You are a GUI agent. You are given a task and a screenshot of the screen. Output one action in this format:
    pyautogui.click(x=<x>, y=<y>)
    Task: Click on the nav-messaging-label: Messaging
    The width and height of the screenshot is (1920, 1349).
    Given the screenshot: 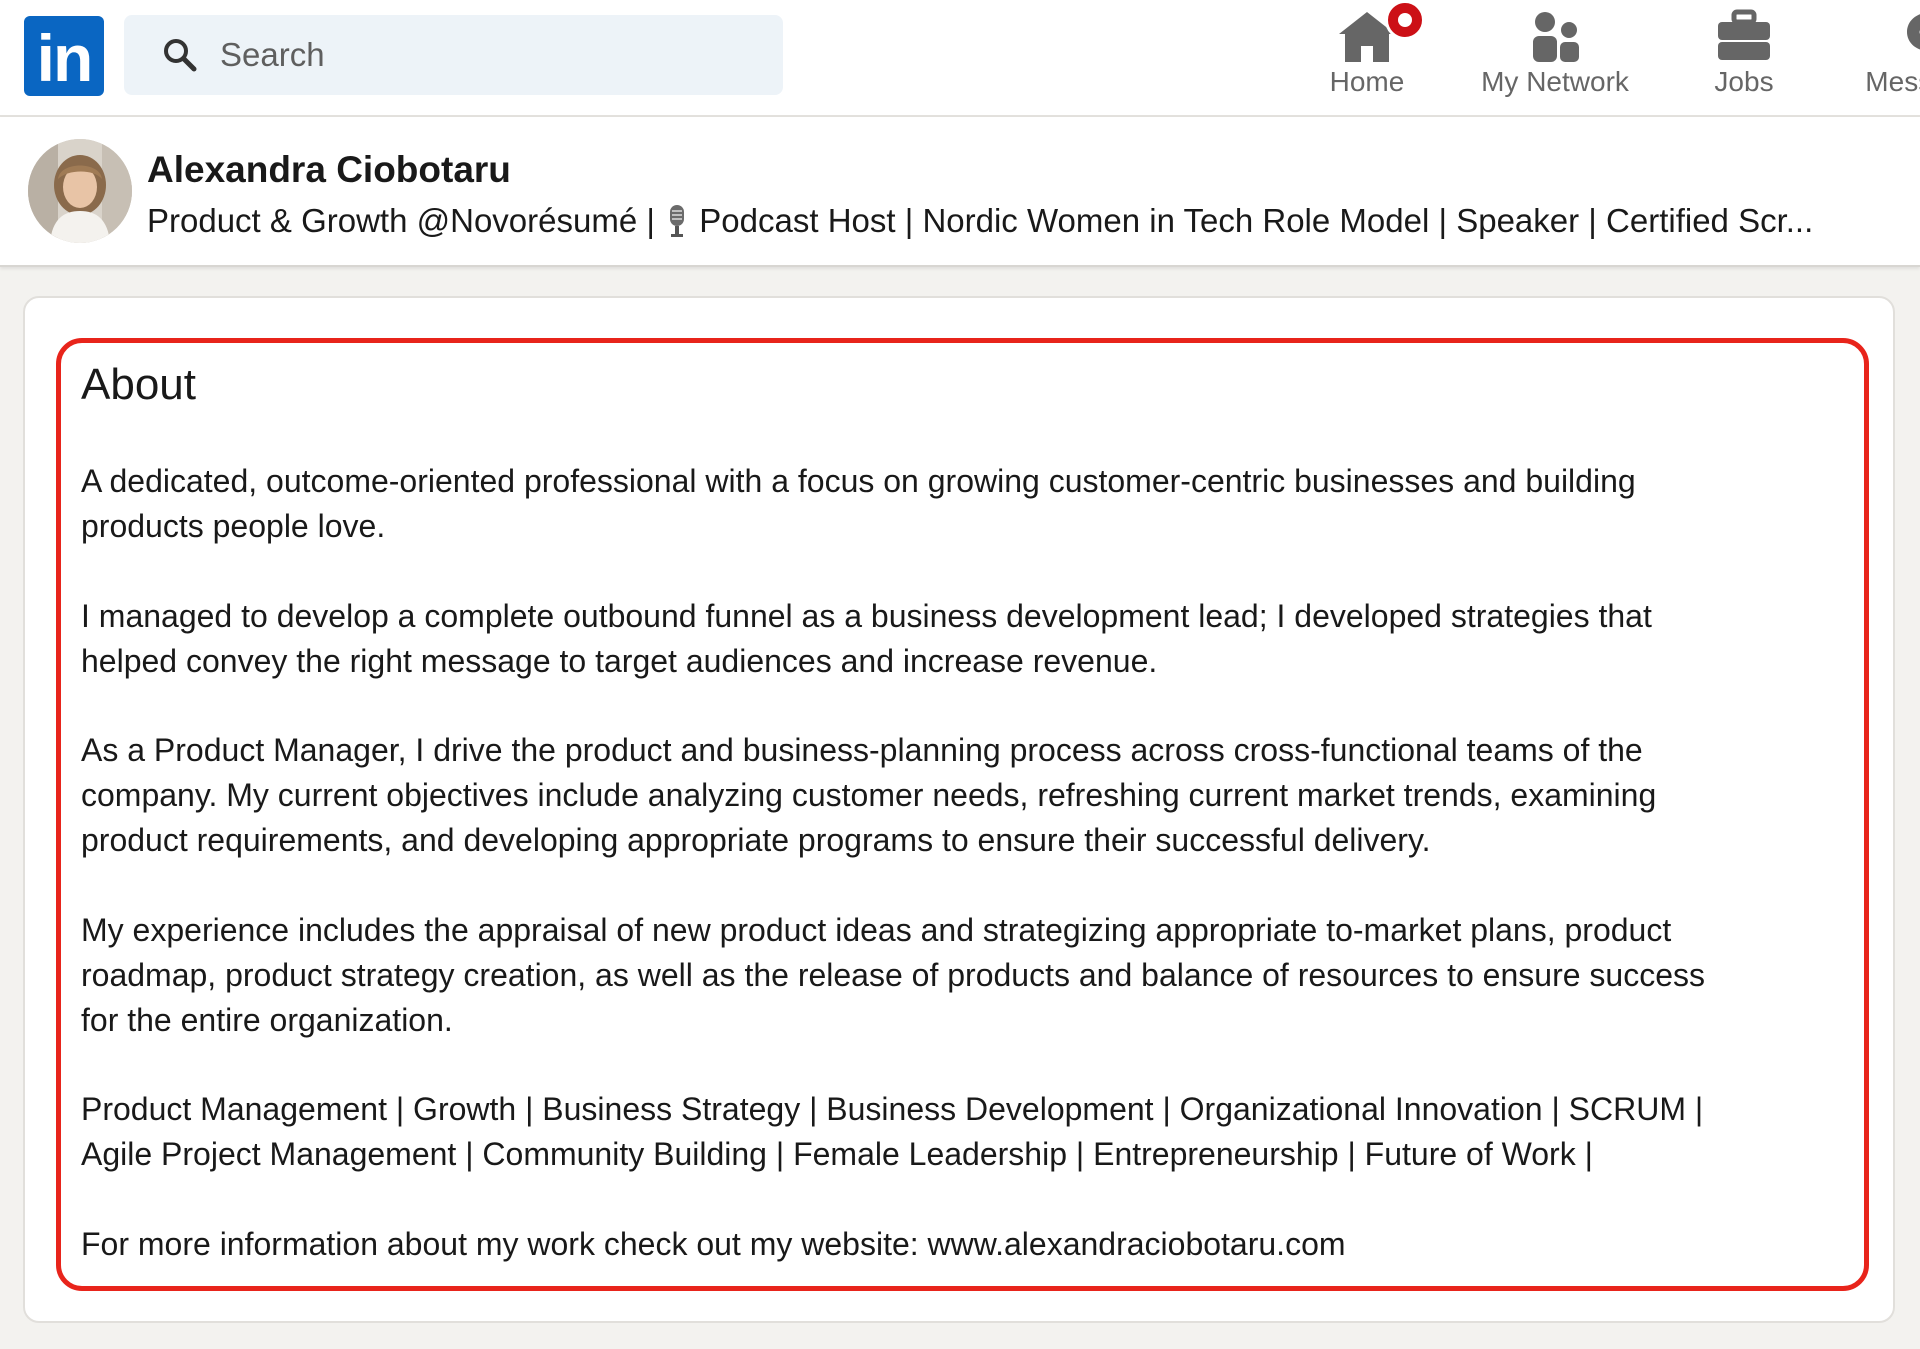 What is the action you would take?
    pyautogui.click(x=1892, y=81)
    